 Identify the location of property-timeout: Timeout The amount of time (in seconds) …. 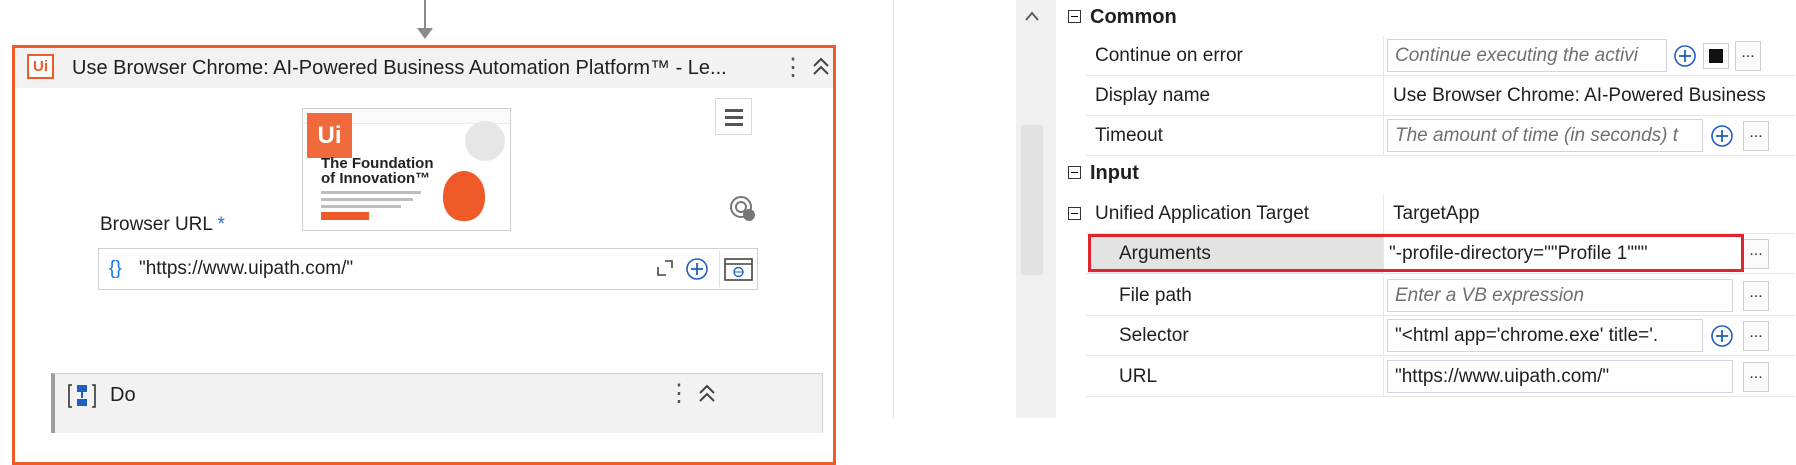
(1440, 136).